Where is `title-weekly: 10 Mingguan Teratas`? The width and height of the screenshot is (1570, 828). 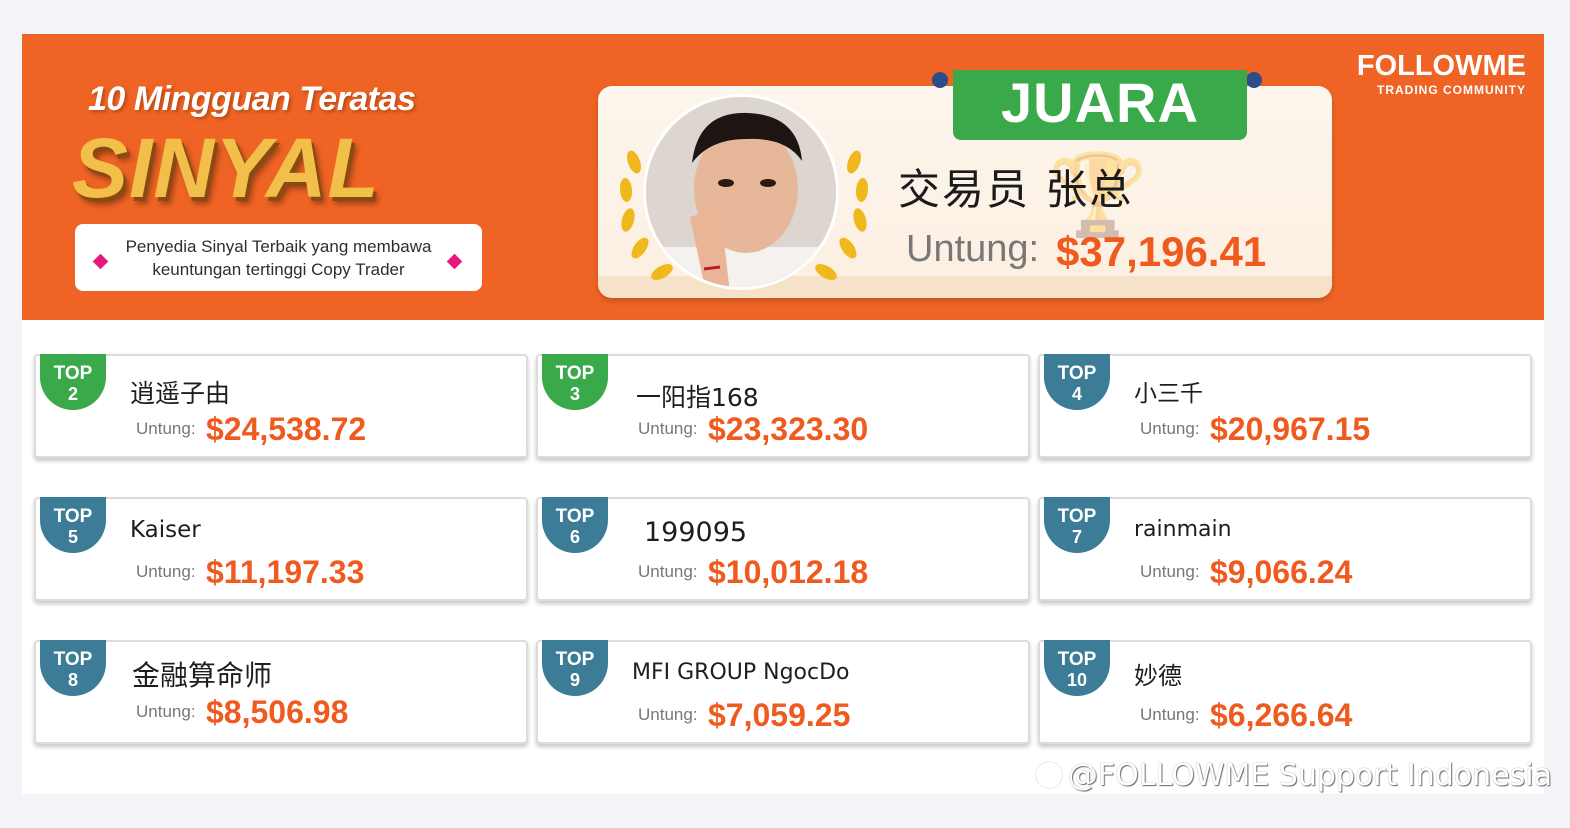
title-weekly: 10 Mingguan Teratas is located at coordinates (252, 99).